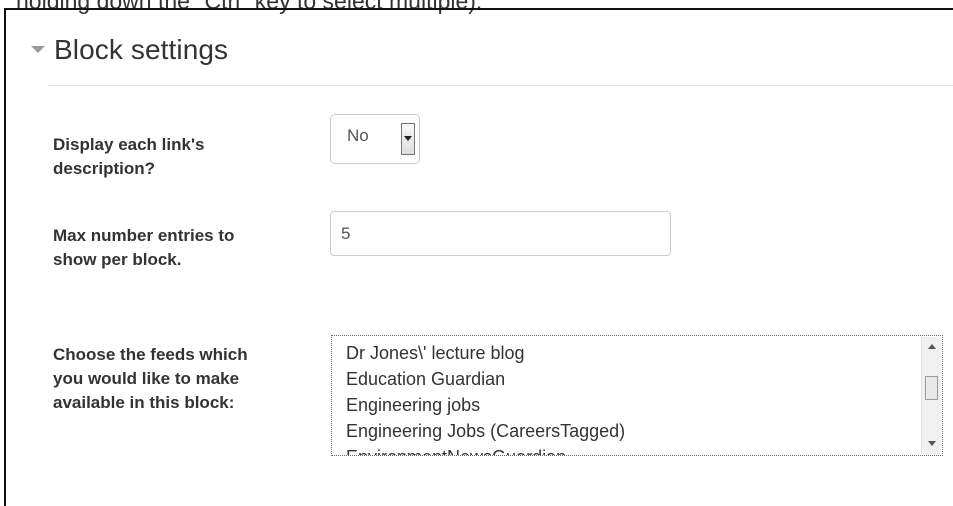  What do you see at coordinates (129, 156) in the screenshot?
I see `display-description-label: Display each link's description?` at bounding box center [129, 156].